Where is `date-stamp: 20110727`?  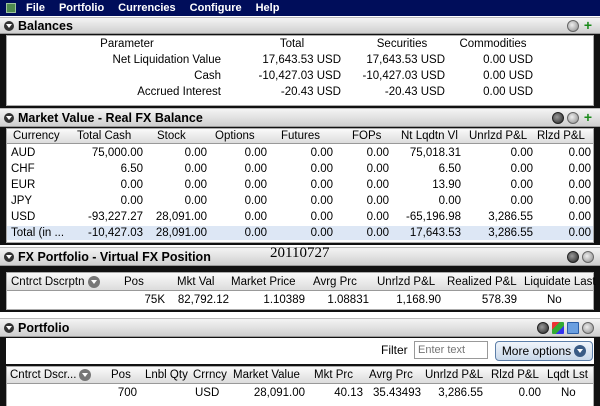 date-stamp: 20110727 is located at coordinates (300, 253).